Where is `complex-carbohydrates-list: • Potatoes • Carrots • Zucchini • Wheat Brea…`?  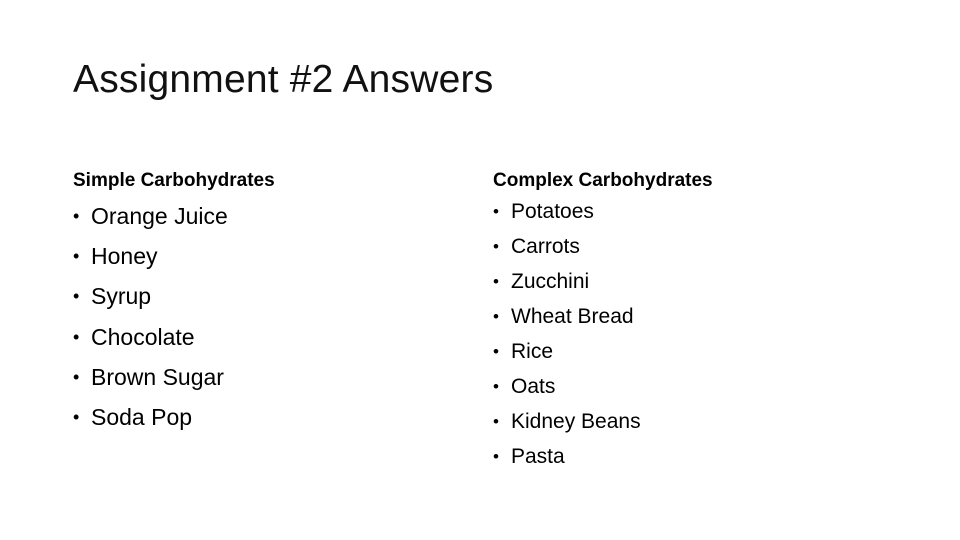
complex-carbohydrates-list: • Potatoes • Carrots • Zucchini • Wheat Brea… is located at coordinates (567, 336).